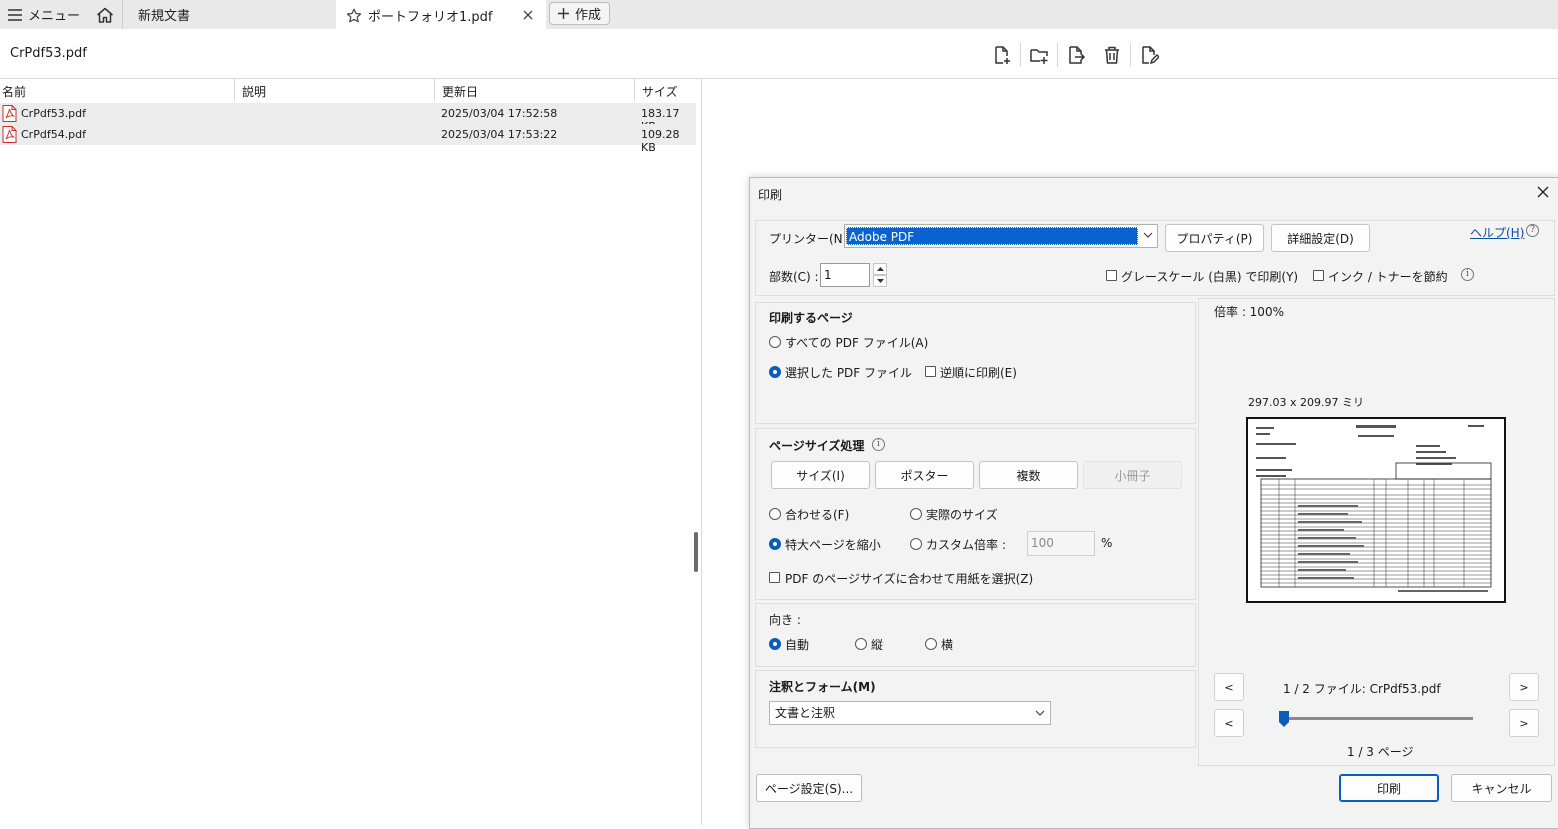 This screenshot has height=829, width=1558. I want to click on chevron-down-icon, so click(1148, 235).